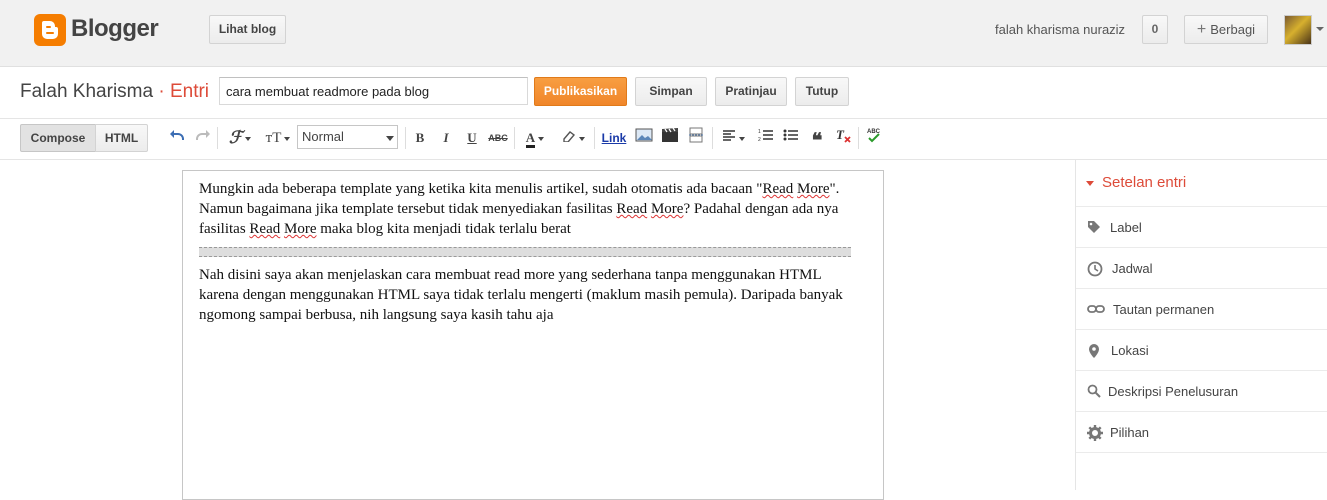 This screenshot has height=500, width=1327. What do you see at coordinates (1298, 30) in the screenshot?
I see `avatar` at bounding box center [1298, 30].